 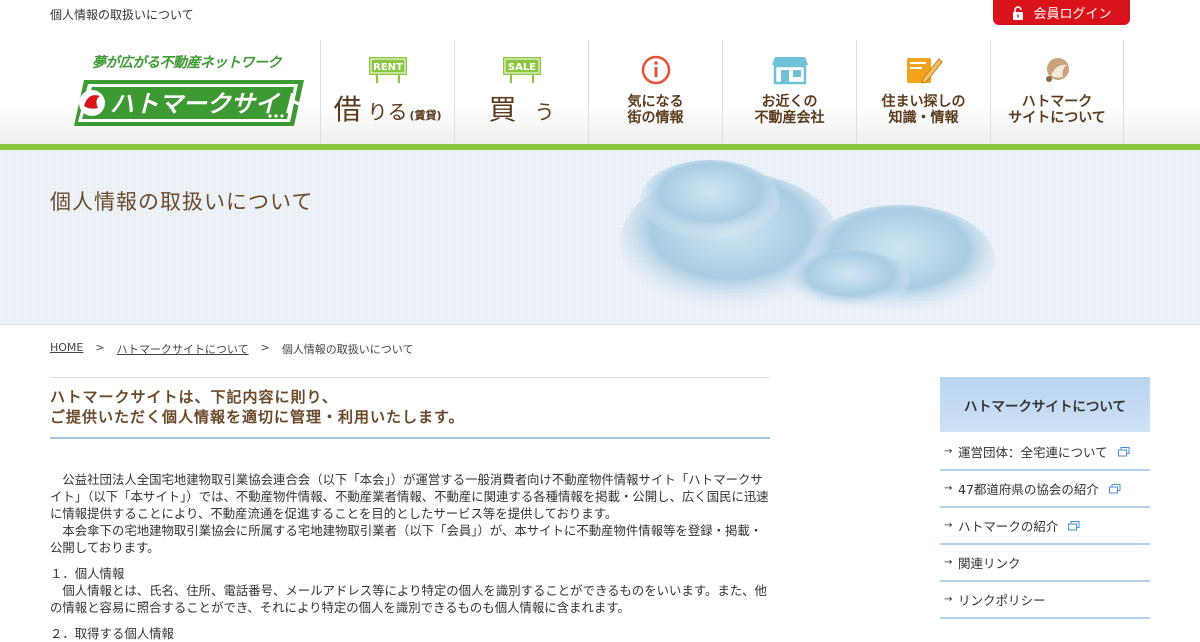 I want to click on sidebar-item-link-policy: → リンクポリシー, so click(x=1045, y=600).